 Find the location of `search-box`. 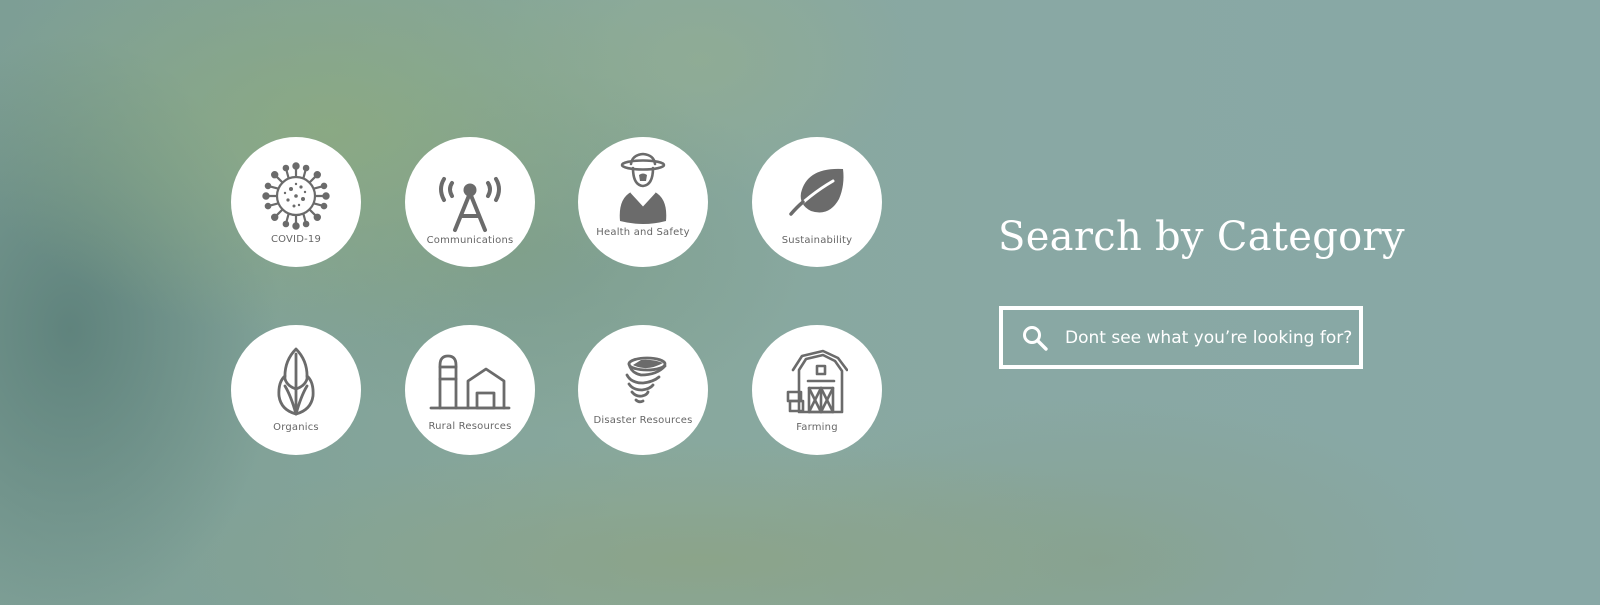

search-box is located at coordinates (1181, 337).